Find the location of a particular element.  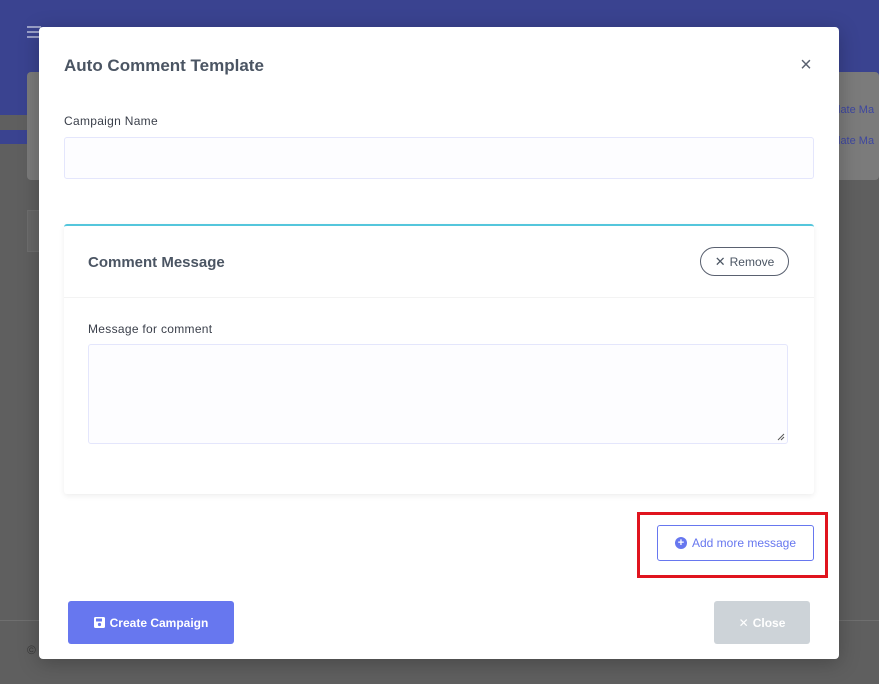

resize-grip-icon is located at coordinates (781, 437).